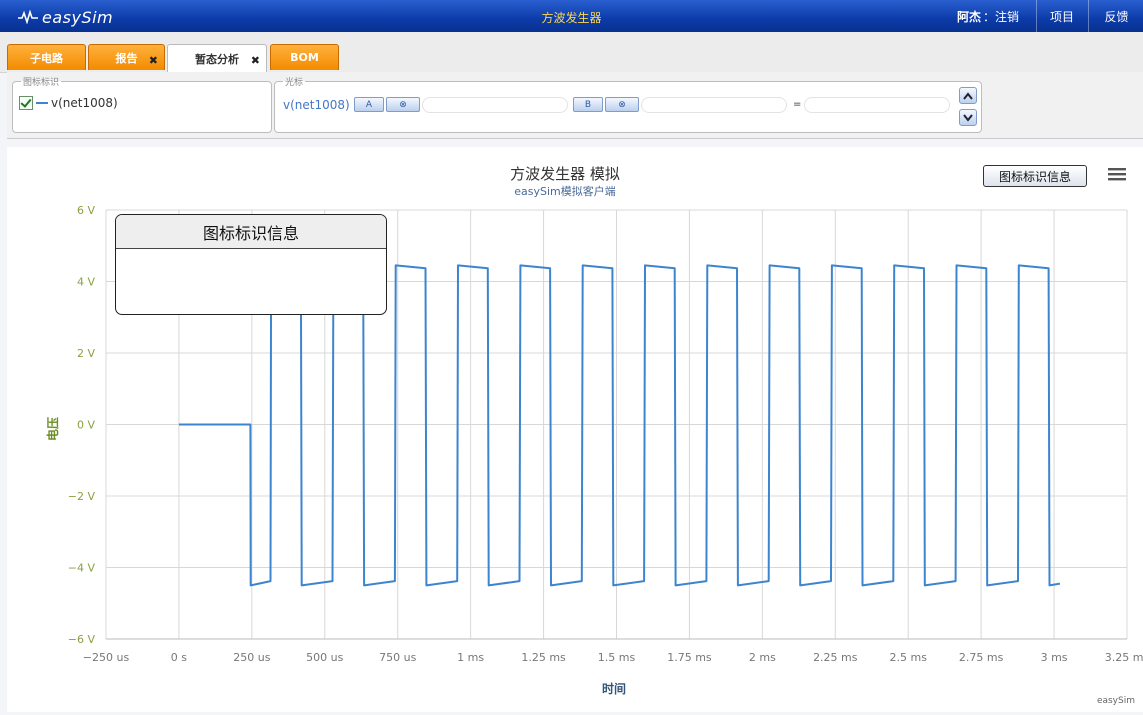 The width and height of the screenshot is (1143, 715). Describe the element at coordinates (614, 688) in the screenshot. I see `x-axis-label: 时间` at that location.